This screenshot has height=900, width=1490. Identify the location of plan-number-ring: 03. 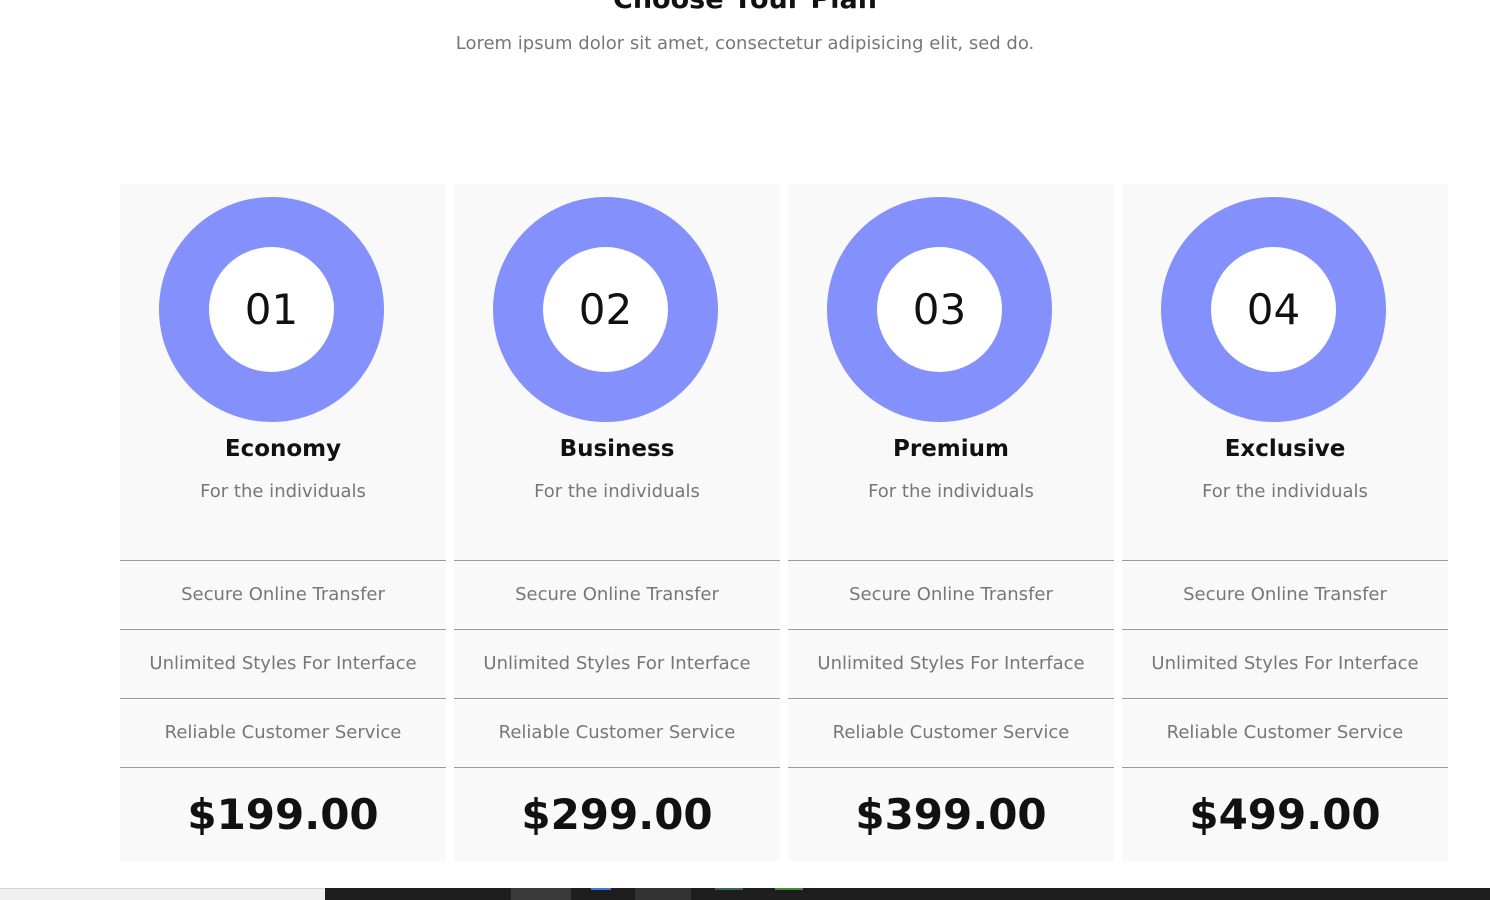
(939, 309).